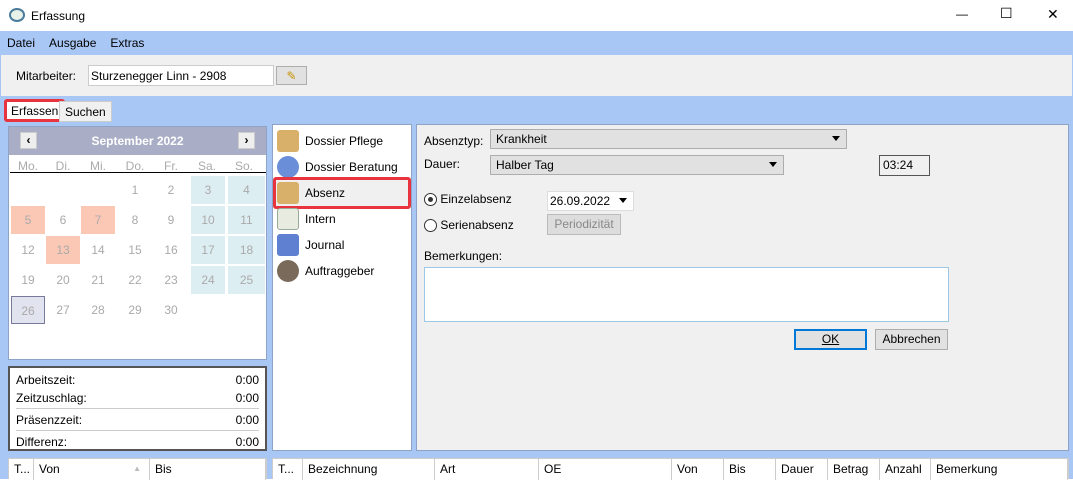 This screenshot has height=480, width=1073. What do you see at coordinates (430, 226) in the screenshot?
I see `radio-unchecked` at bounding box center [430, 226].